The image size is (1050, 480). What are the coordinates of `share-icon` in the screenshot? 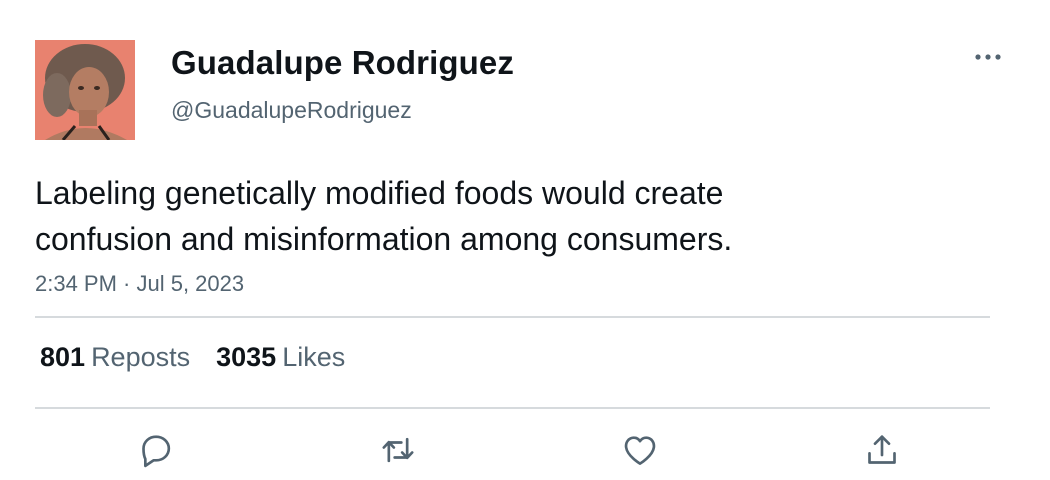 It's located at (882, 450).